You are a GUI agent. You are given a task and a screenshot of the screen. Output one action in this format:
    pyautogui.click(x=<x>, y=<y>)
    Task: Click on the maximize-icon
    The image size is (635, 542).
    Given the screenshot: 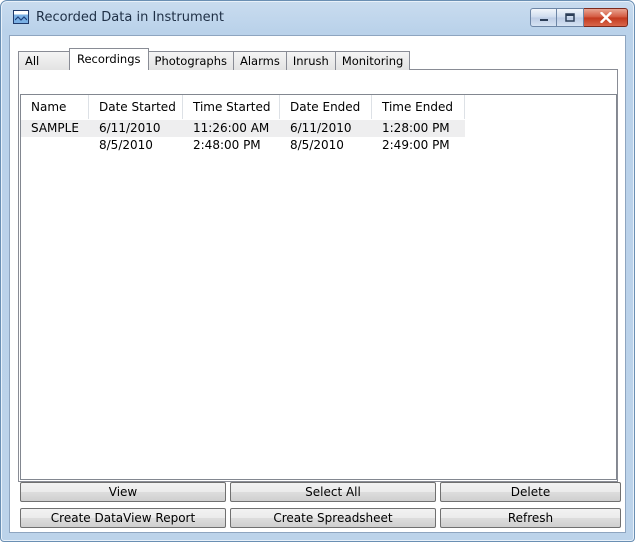 What is the action you would take?
    pyautogui.click(x=570, y=17)
    